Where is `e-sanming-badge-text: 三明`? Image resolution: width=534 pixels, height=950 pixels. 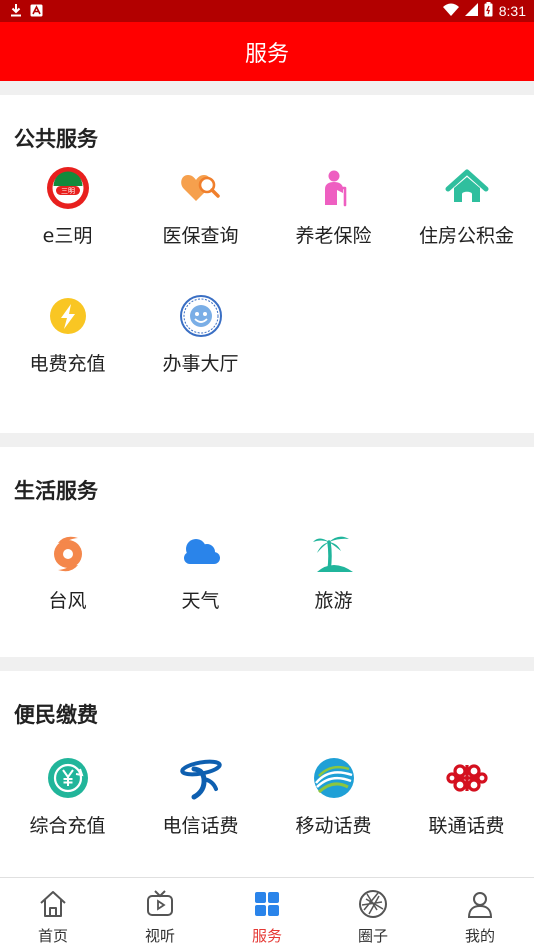 e-sanming-badge-text: 三明 is located at coordinates (68, 191).